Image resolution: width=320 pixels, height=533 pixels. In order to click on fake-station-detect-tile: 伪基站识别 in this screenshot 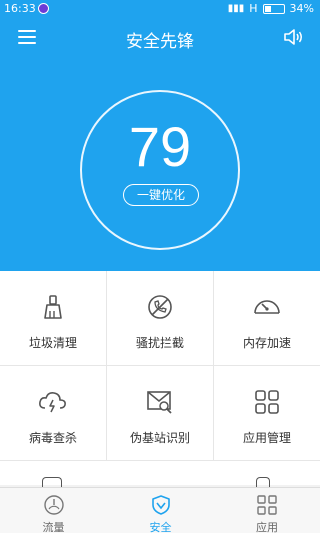, I will do `click(160, 413)`.